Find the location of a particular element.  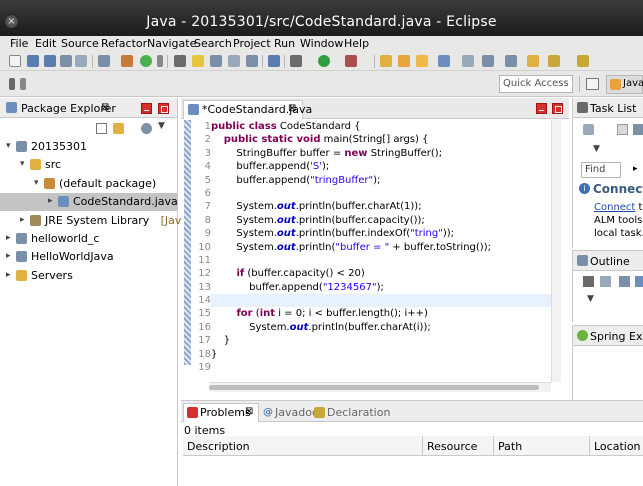

open-task-icon is located at coordinates (444, 61).